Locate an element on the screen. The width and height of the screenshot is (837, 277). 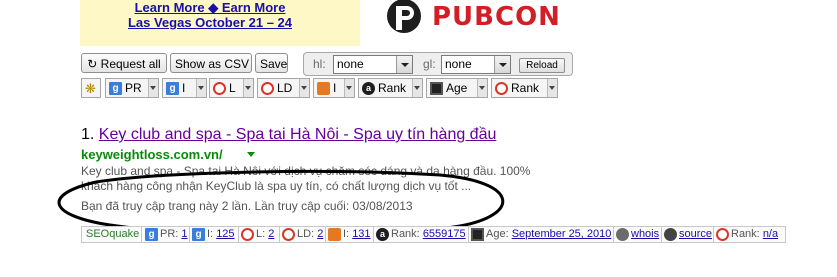
age-label: Age: is located at coordinates (497, 234).